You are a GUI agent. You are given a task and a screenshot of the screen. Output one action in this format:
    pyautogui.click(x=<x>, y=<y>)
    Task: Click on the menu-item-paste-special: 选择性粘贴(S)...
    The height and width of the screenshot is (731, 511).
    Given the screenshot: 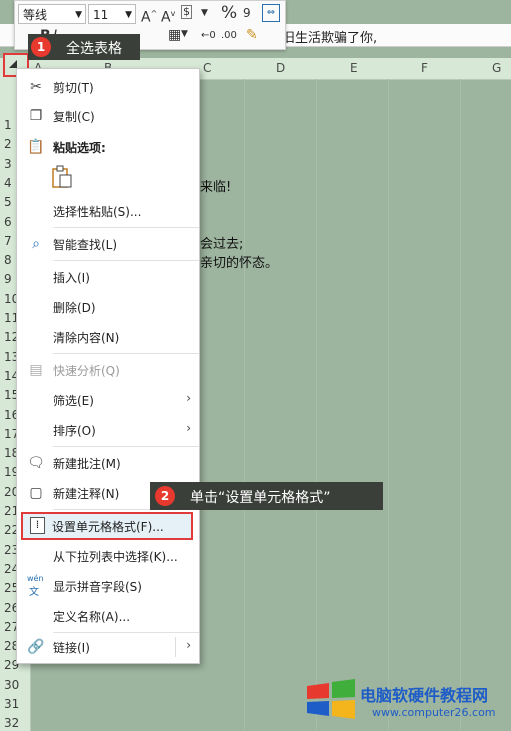 What is the action you would take?
    pyautogui.click(x=108, y=211)
    